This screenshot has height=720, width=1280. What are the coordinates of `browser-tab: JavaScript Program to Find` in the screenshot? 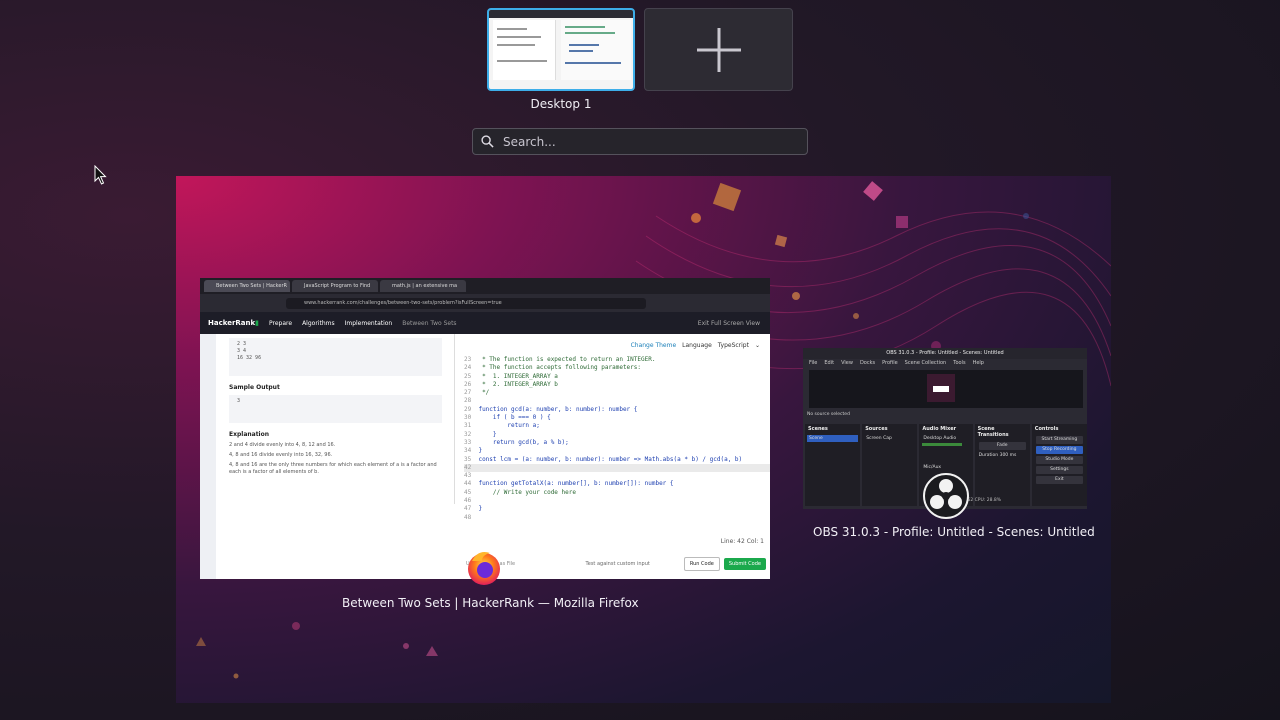 It's located at (335, 286).